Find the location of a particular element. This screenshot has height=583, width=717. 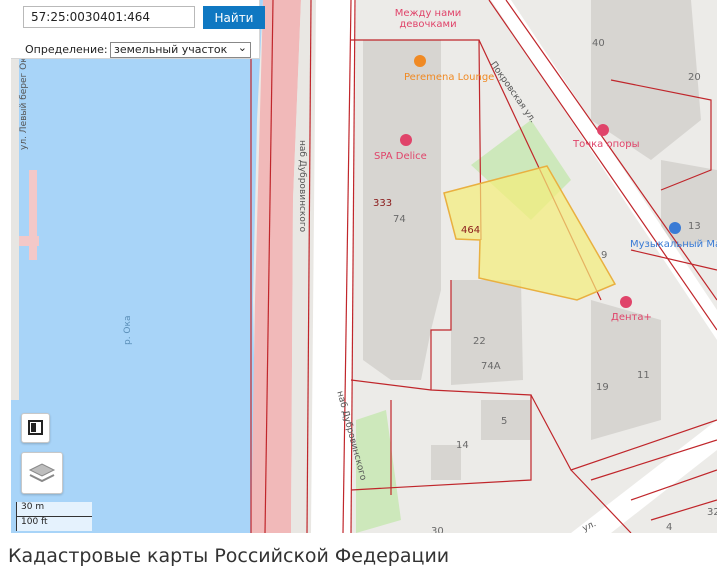

poi-label: SPA Delice is located at coordinates (400, 156).